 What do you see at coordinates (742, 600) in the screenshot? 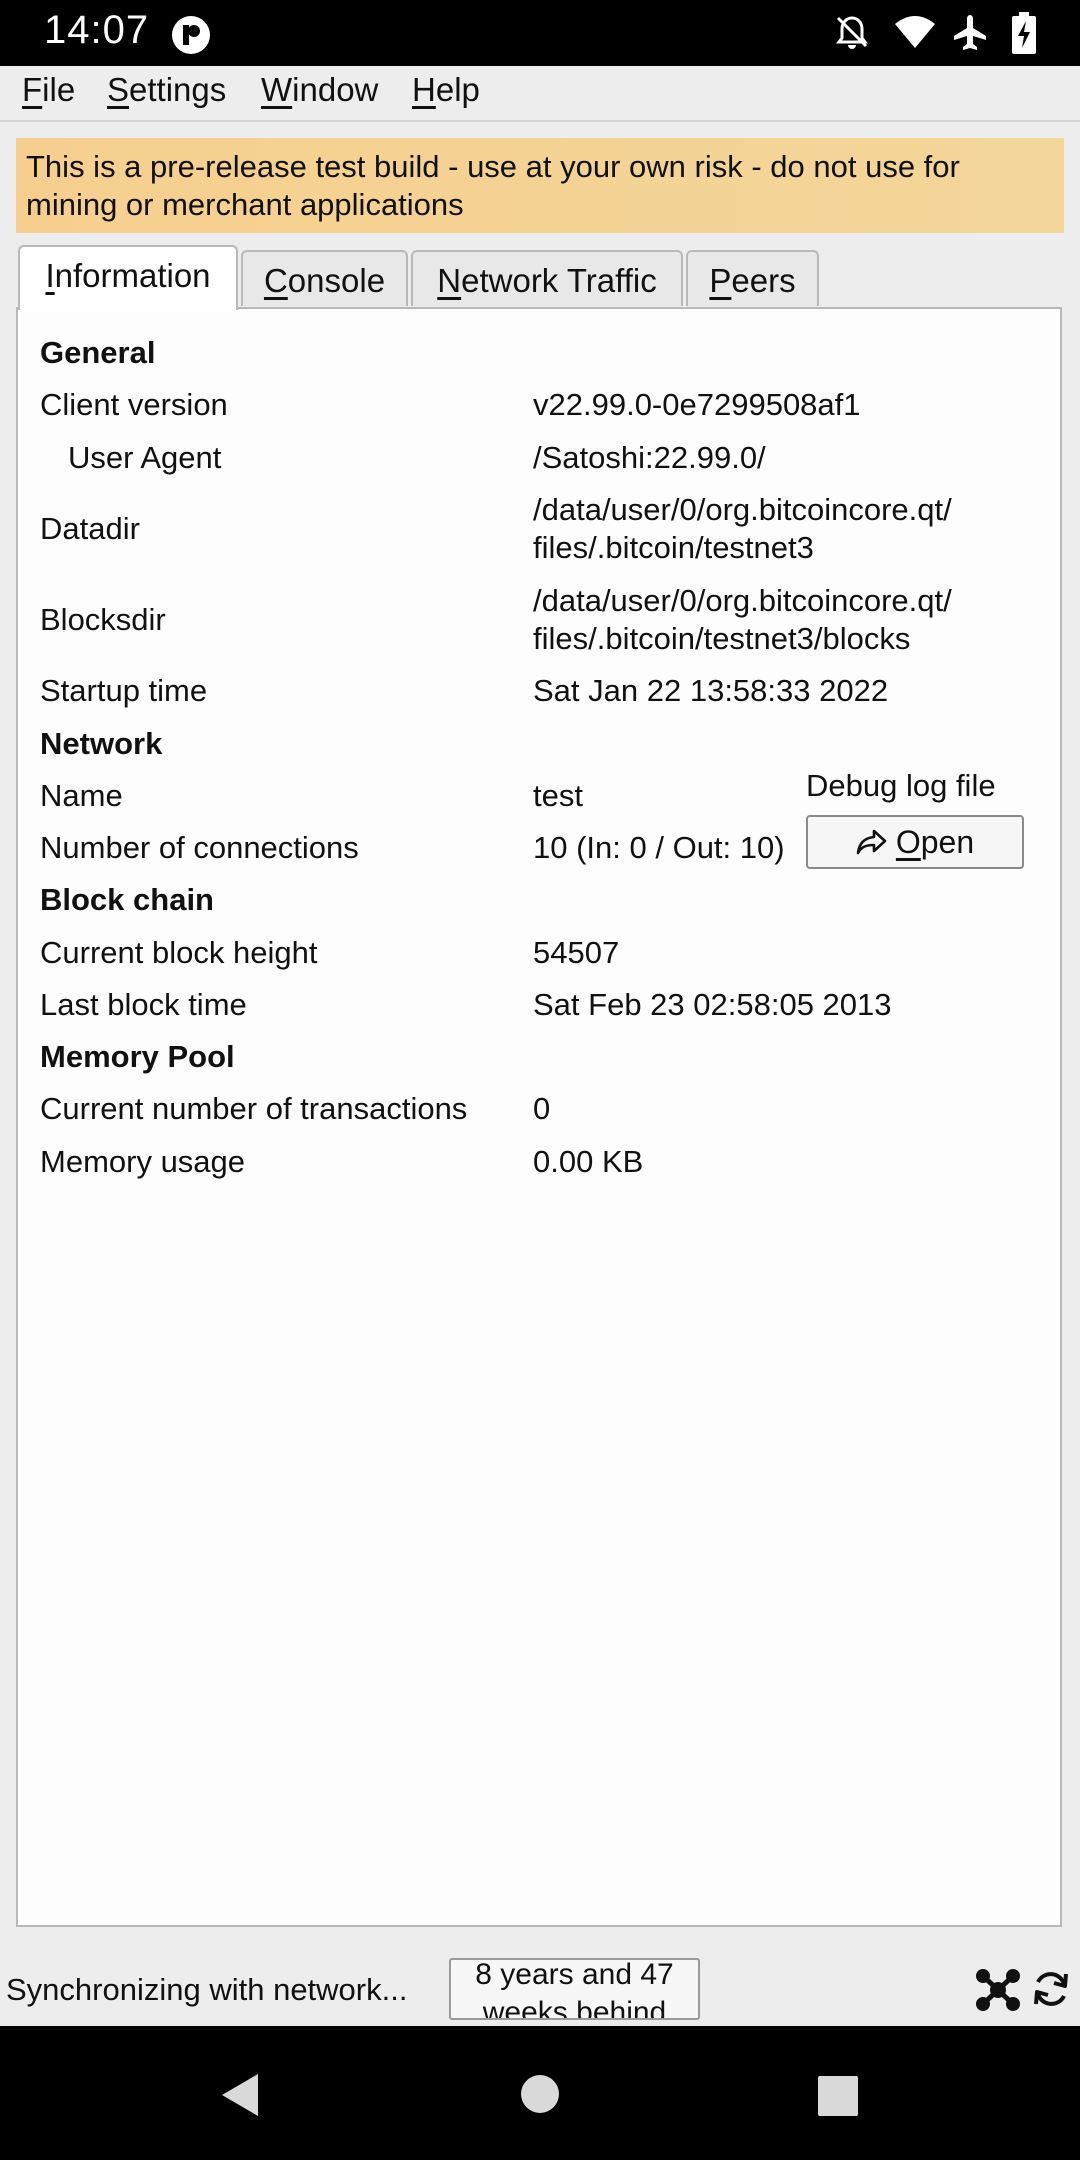
I see `blocksdir-value-line1: /data/user/0/org.bitcoincore.qt/` at bounding box center [742, 600].